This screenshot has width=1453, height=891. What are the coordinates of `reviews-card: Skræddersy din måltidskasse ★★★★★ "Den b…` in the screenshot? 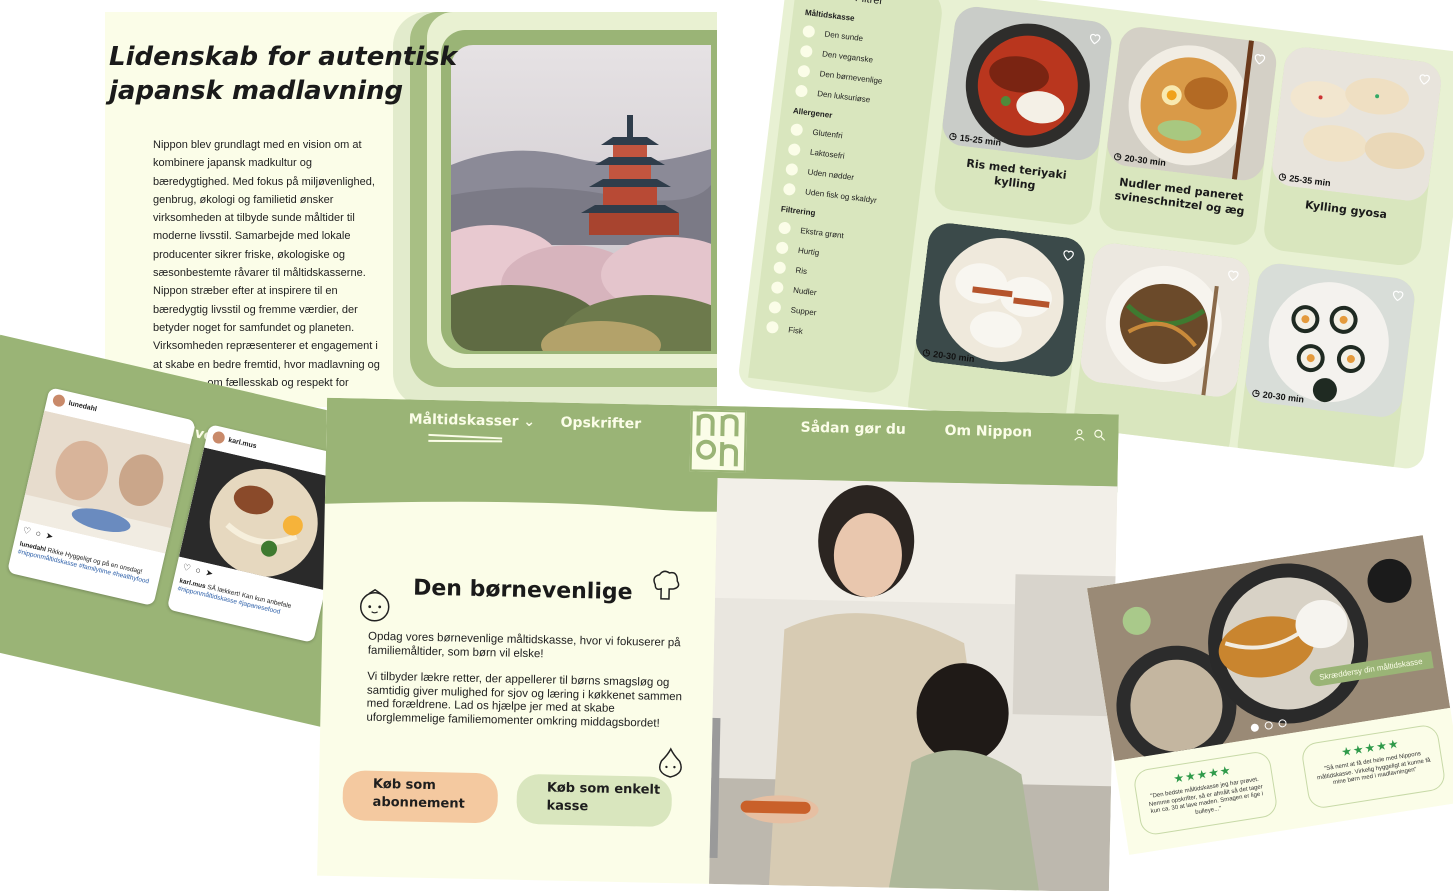 It's located at (1269, 695).